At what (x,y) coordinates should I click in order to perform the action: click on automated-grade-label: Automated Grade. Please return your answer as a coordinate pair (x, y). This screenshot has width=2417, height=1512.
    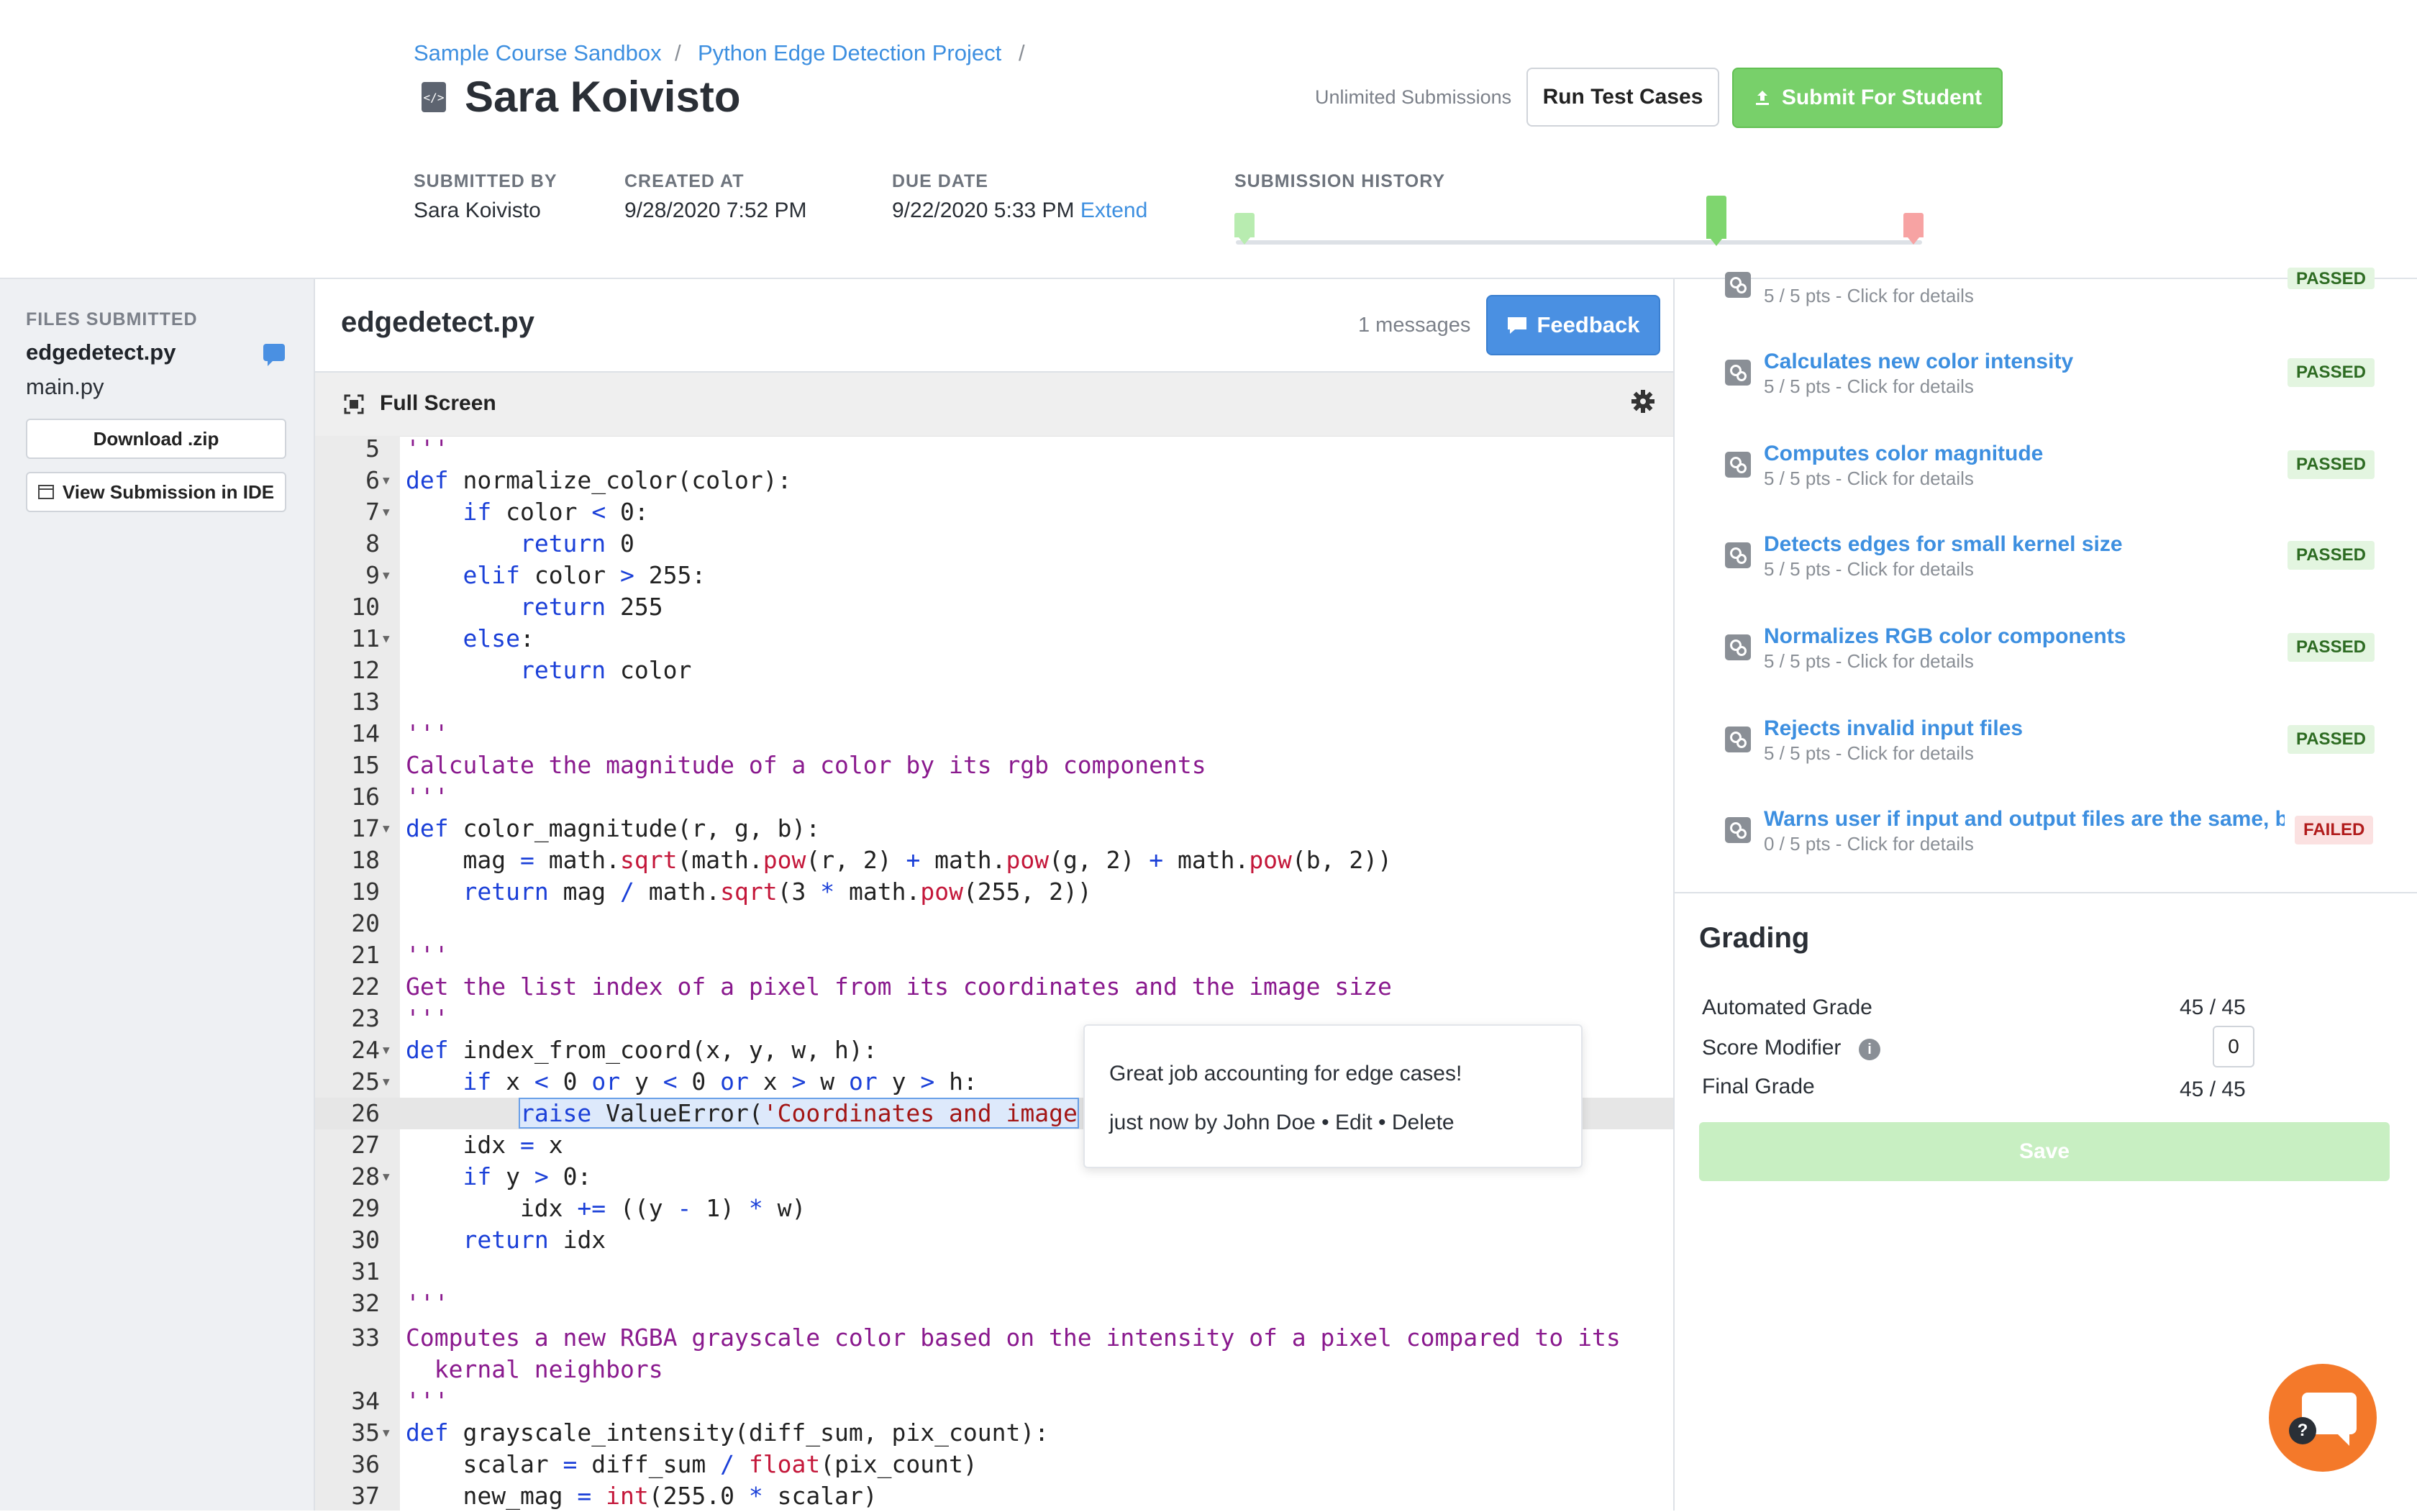
    Looking at the image, I should click on (1787, 1008).